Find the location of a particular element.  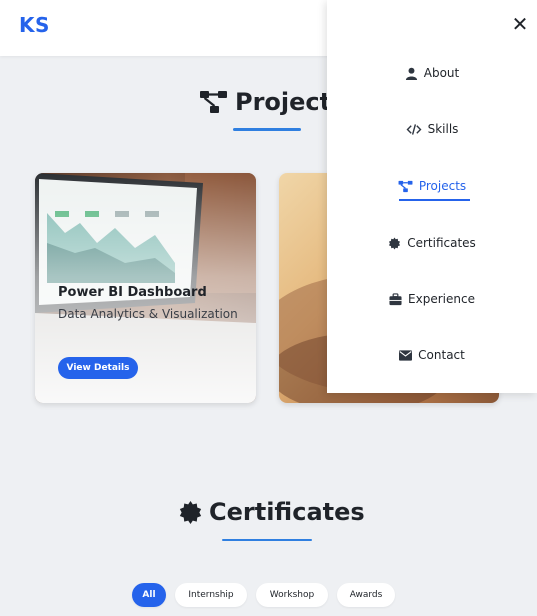

menu-item-contact: Contact is located at coordinates (432, 355).